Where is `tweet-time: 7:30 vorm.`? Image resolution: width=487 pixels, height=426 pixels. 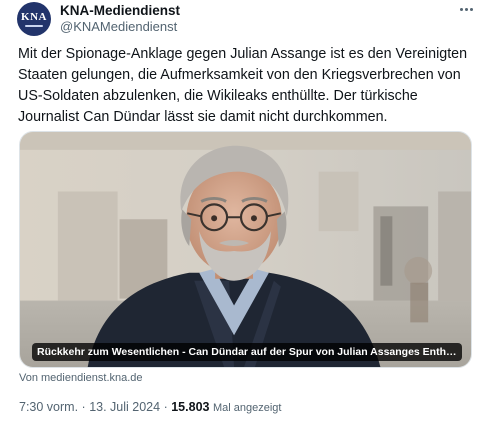
tweet-time: 7:30 vorm. is located at coordinates (48, 407).